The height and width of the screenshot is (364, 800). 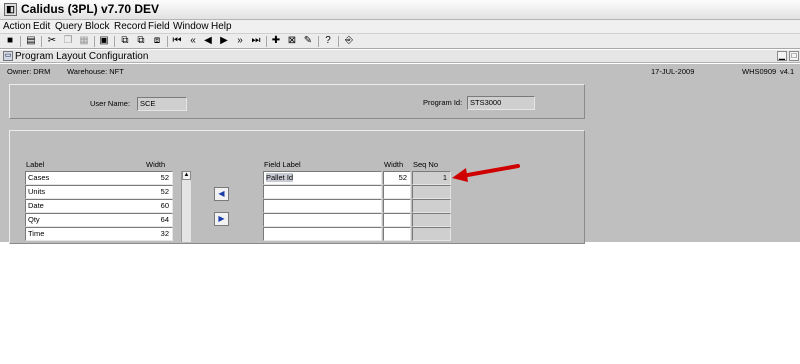 I want to click on menu-field: Field, so click(x=159, y=26).